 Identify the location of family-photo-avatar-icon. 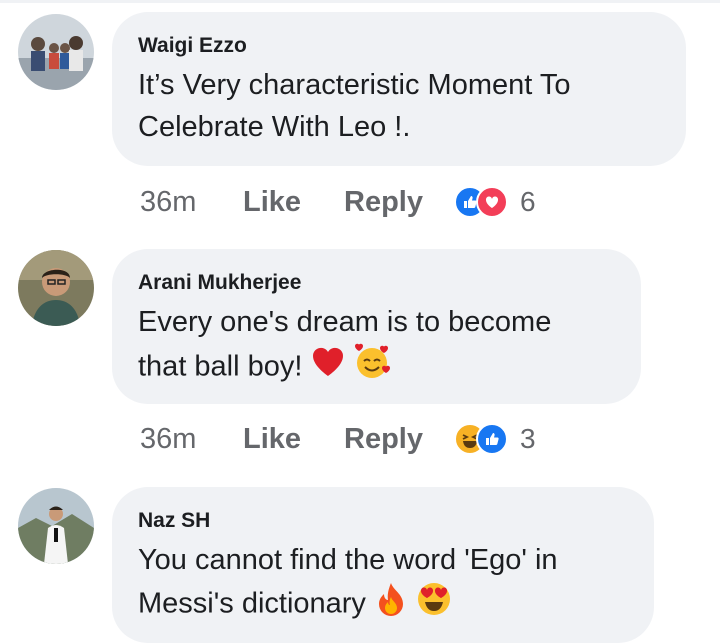
(56, 52).